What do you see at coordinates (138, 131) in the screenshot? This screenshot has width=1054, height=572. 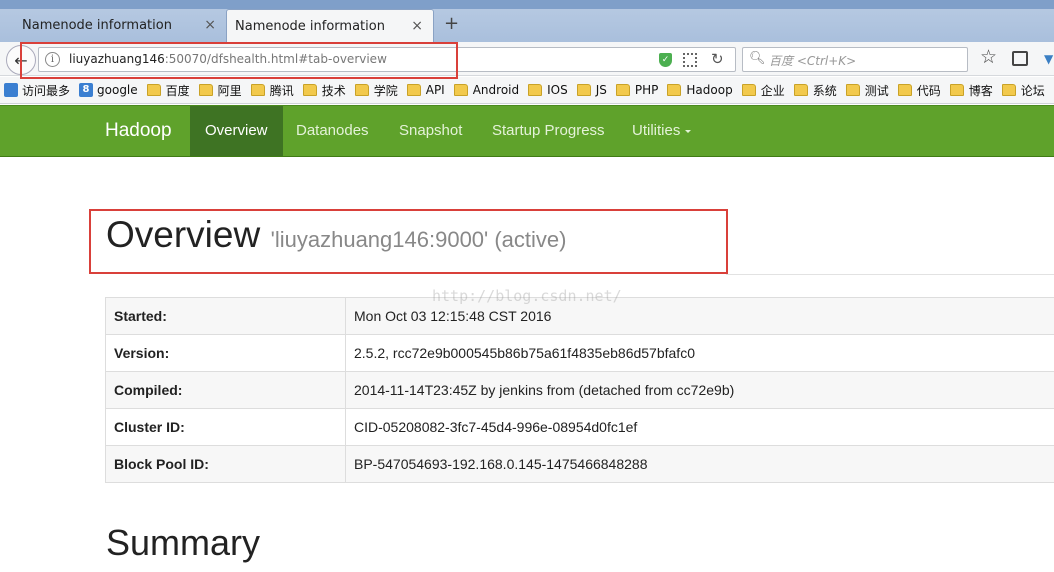 I see `hadoop-brand: Hadoop` at bounding box center [138, 131].